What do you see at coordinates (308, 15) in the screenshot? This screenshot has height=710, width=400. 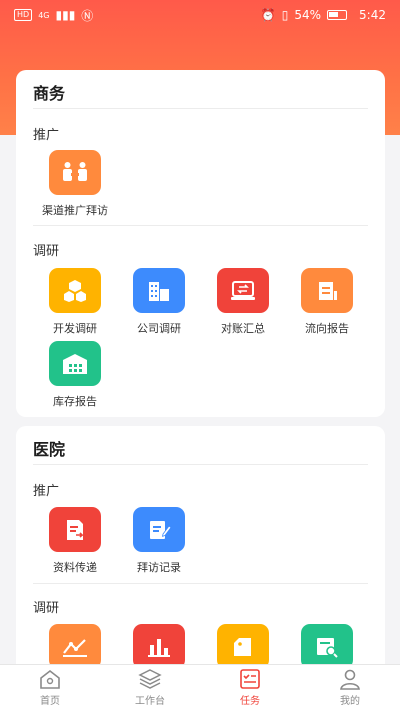 I see `battery-percent: 54%` at bounding box center [308, 15].